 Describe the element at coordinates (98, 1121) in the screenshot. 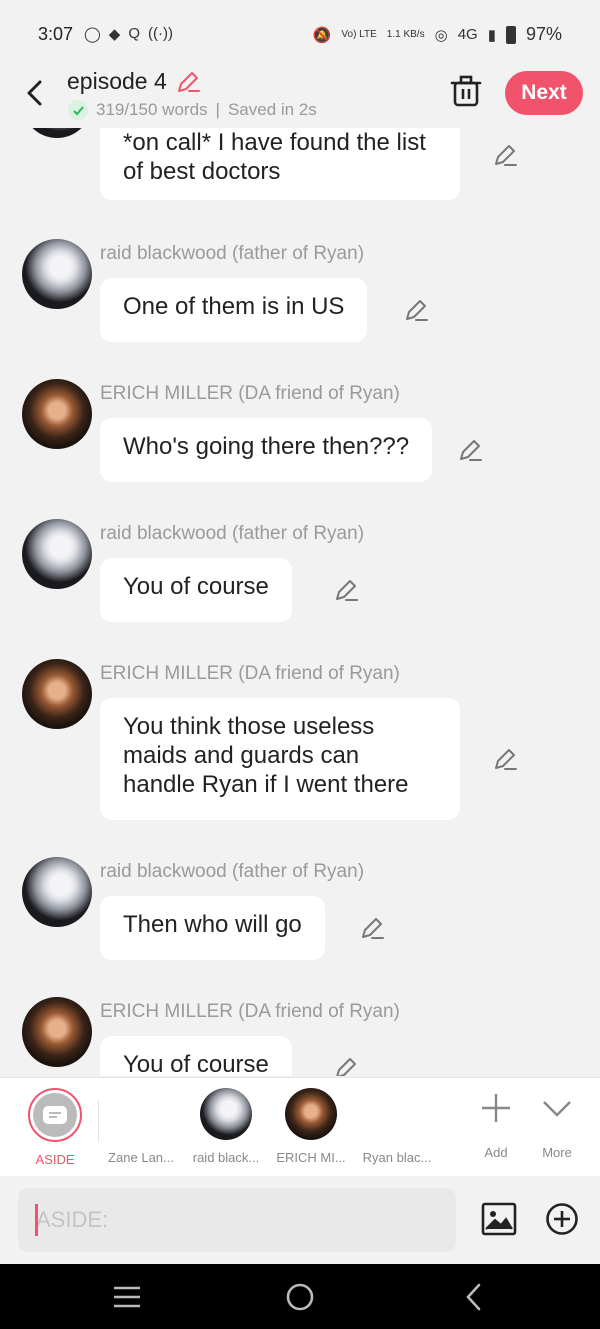

I see `divider` at that location.